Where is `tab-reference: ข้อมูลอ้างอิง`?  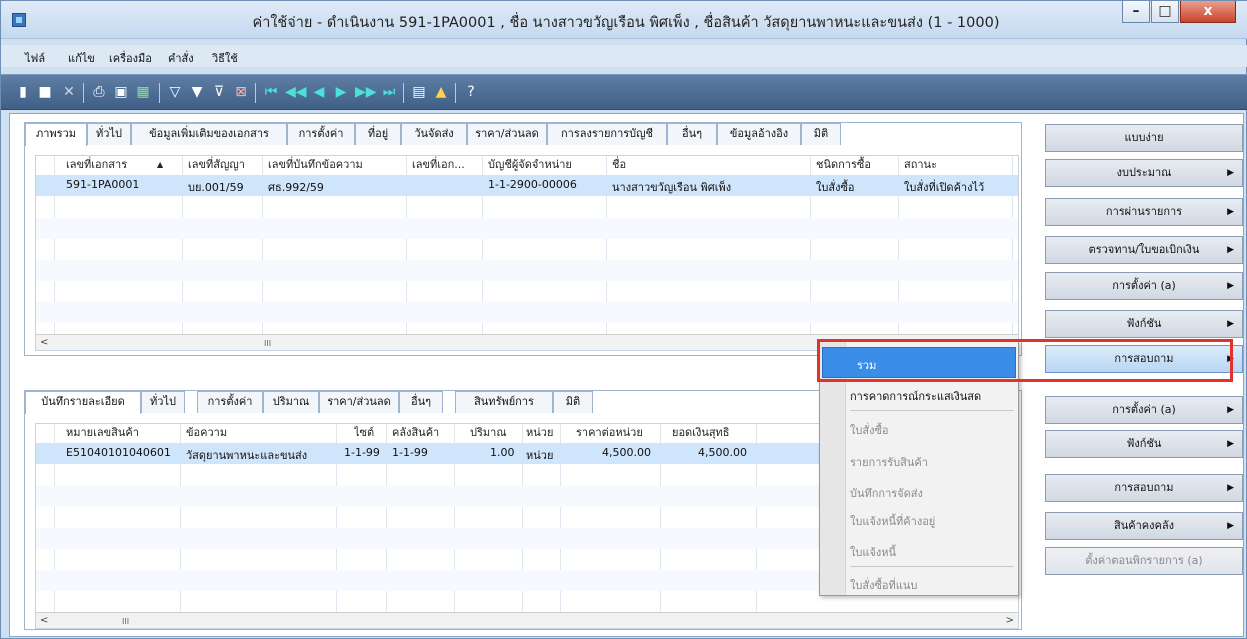
tab-reference: ข้อมูลอ้างอิง is located at coordinates (759, 134).